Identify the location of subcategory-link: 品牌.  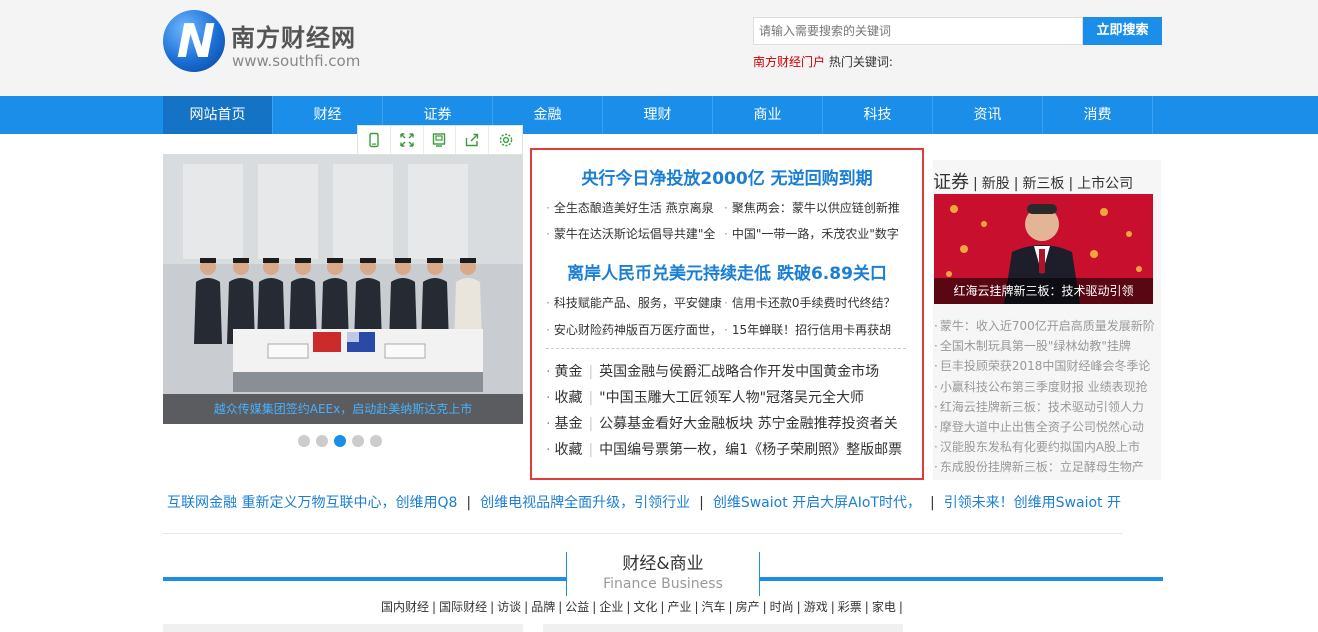
(543, 607).